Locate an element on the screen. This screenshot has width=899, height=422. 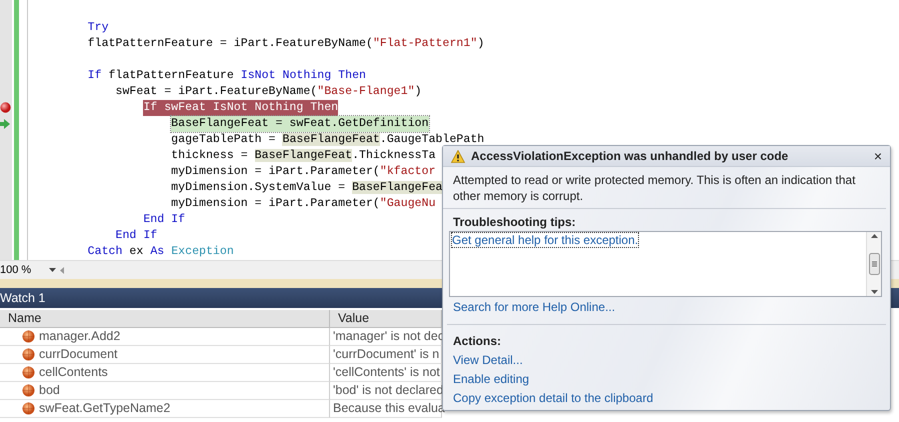
watch-value: 'currDocument' is n is located at coordinates (386, 354).